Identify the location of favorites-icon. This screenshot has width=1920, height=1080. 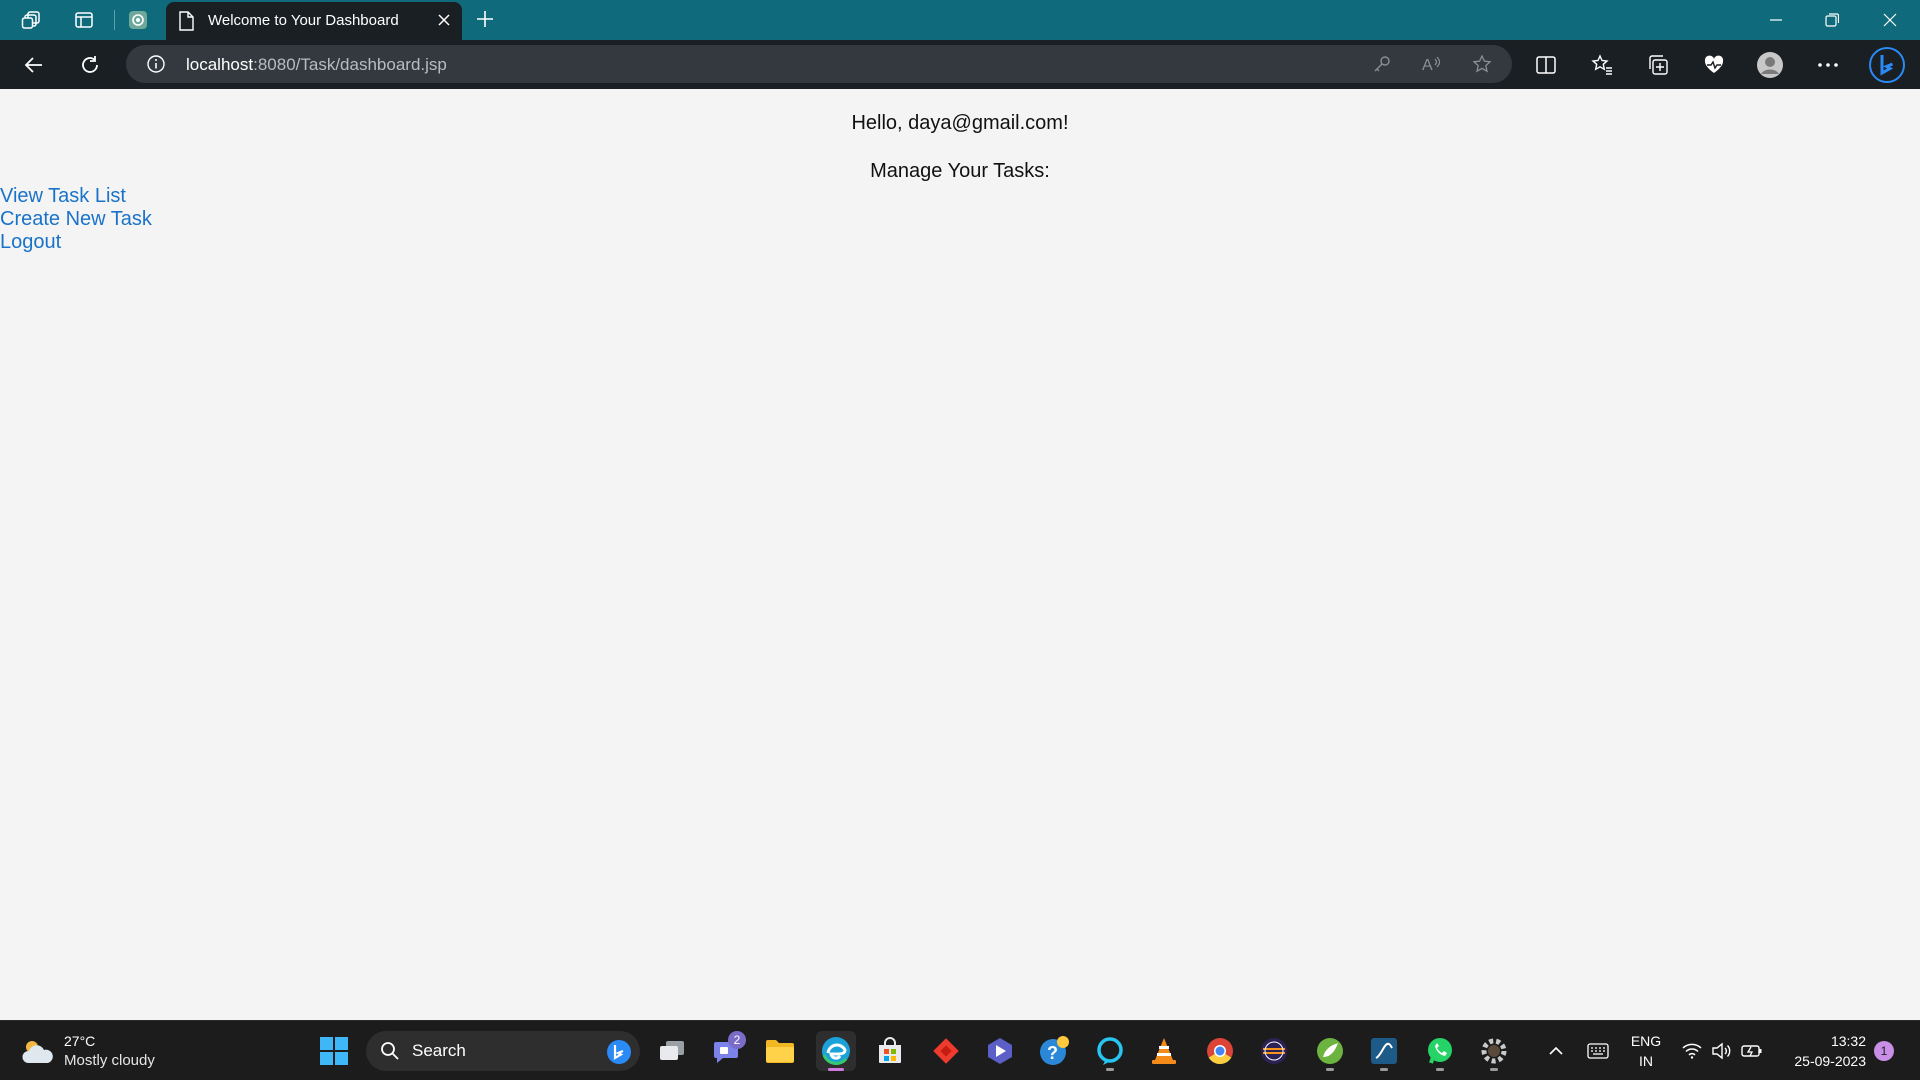
(1602, 65).